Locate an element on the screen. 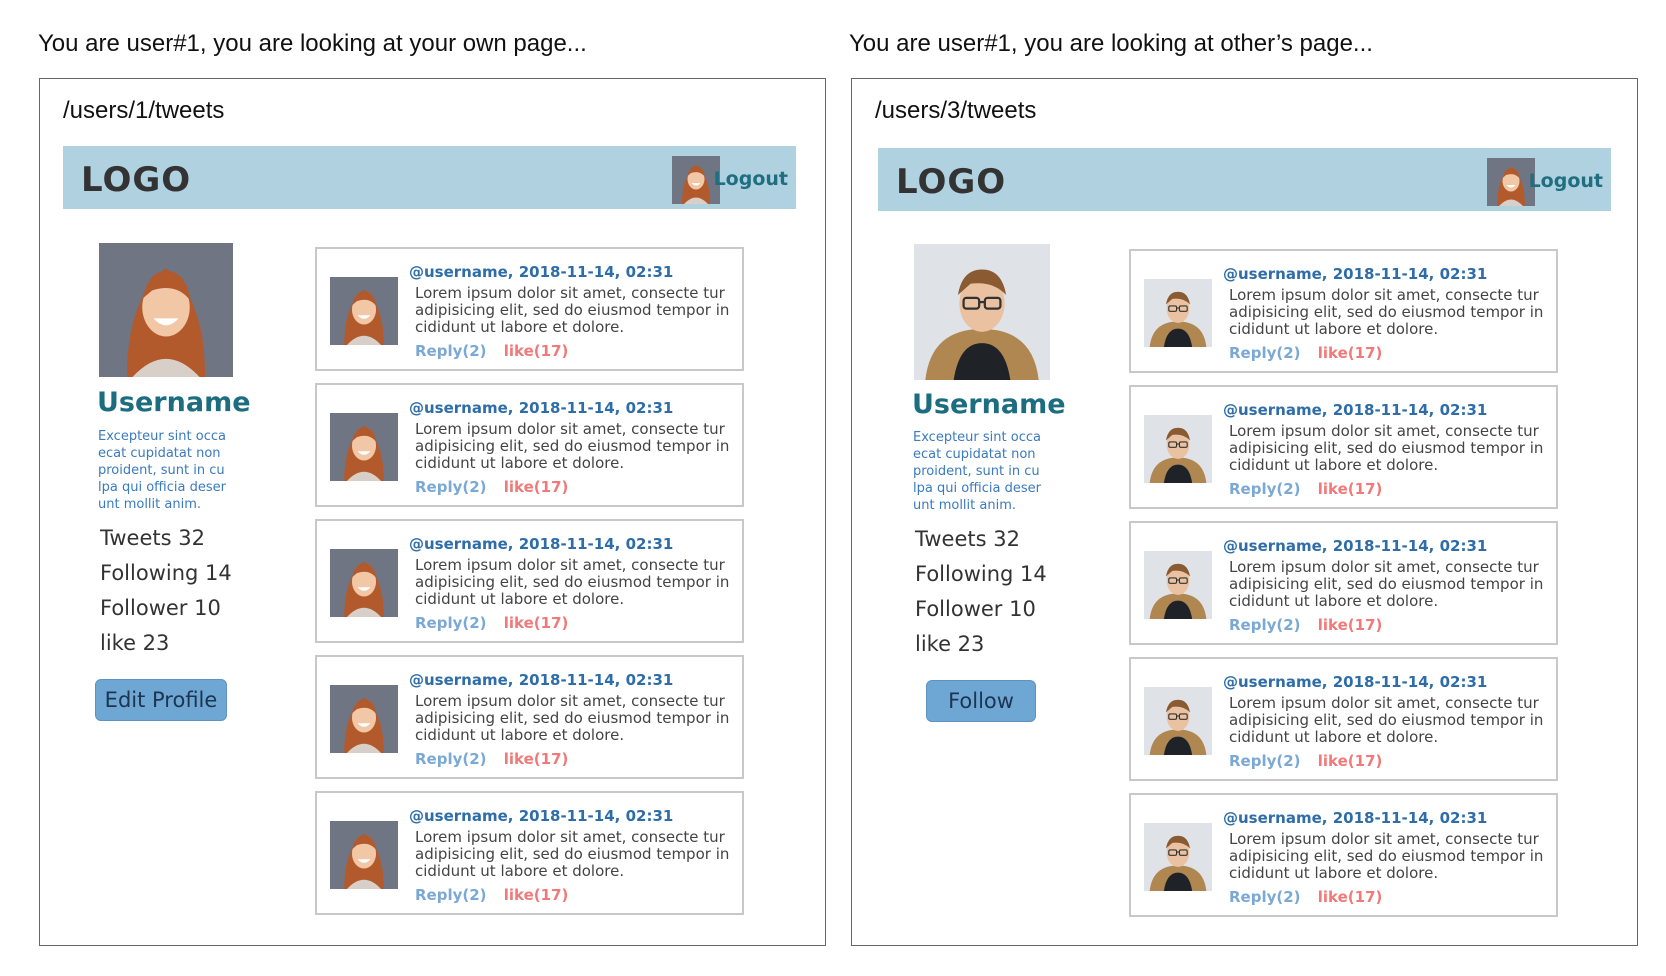 This screenshot has width=1666, height=976. edit-profile-button: Edit Profile is located at coordinates (161, 700).